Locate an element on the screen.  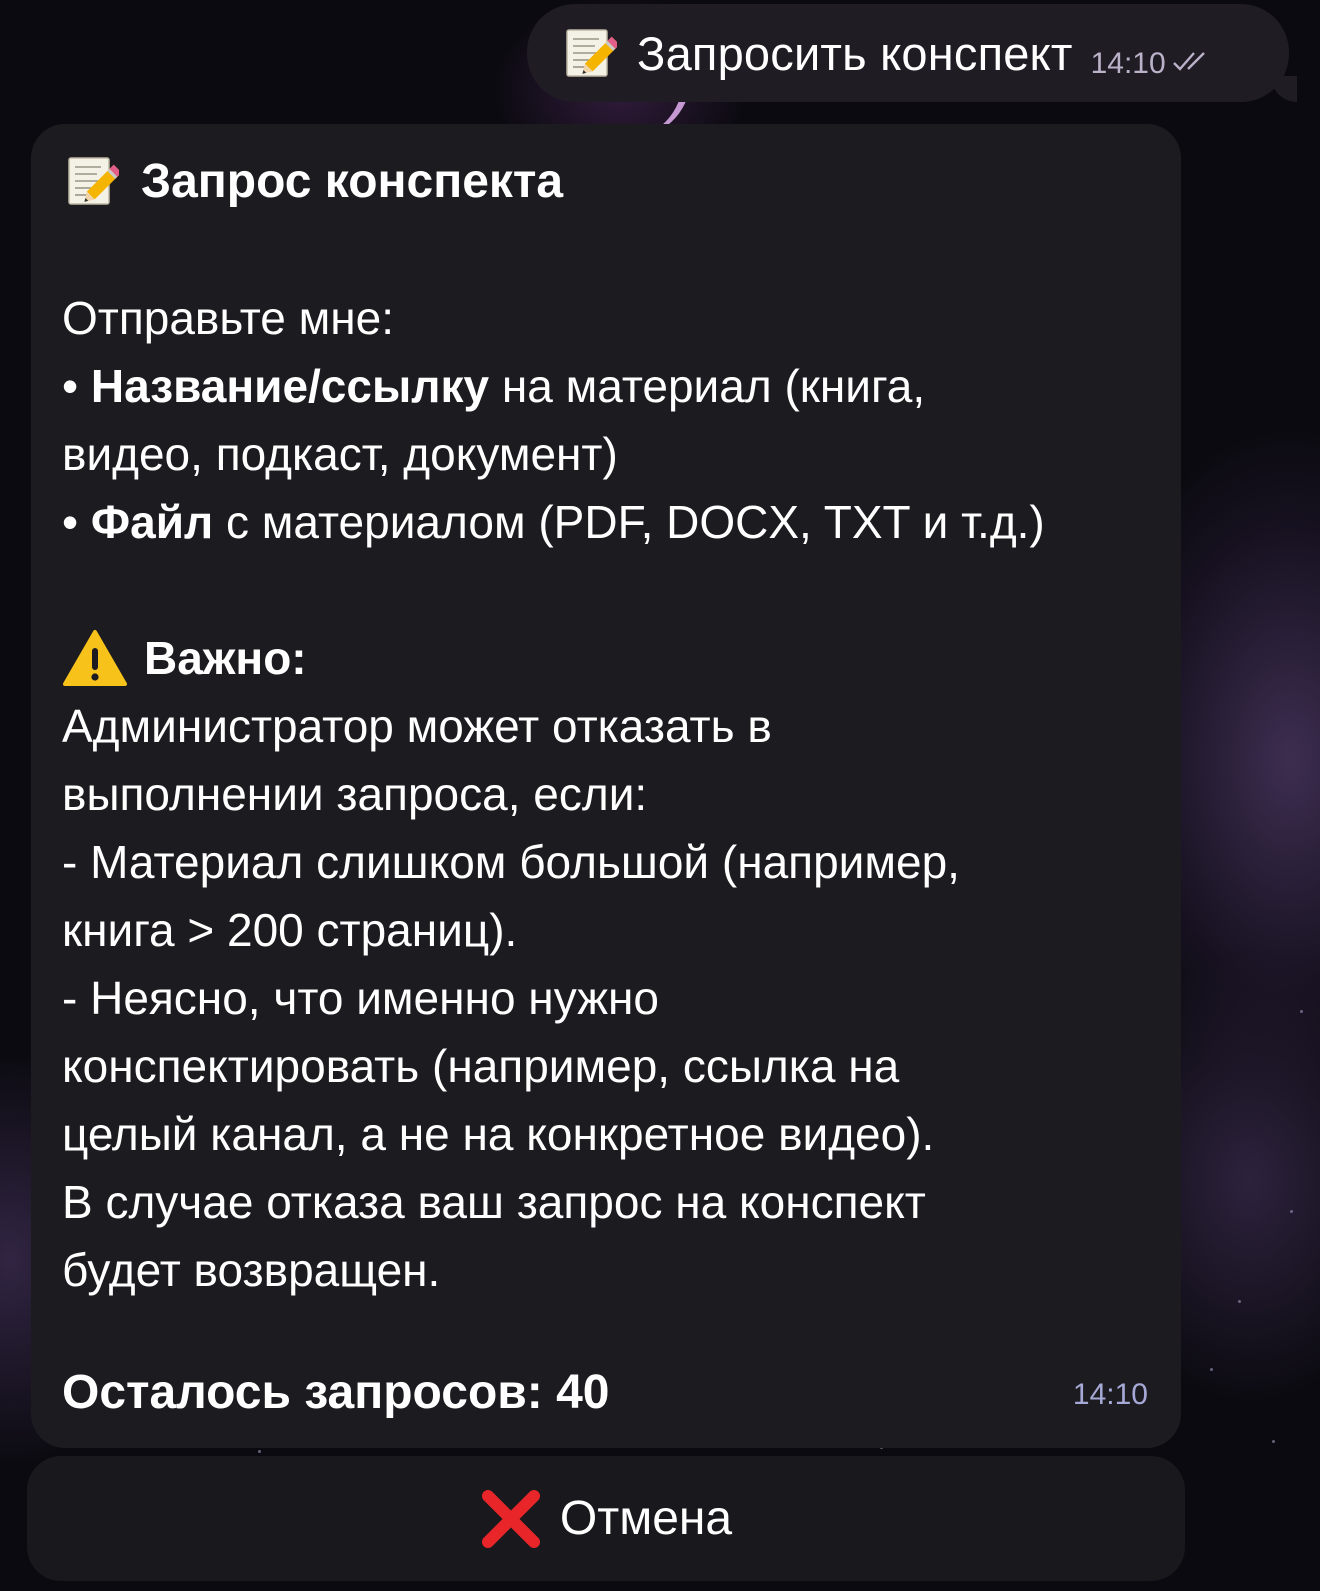
warning-line: книга > 200 страниц). is located at coordinates (290, 930).